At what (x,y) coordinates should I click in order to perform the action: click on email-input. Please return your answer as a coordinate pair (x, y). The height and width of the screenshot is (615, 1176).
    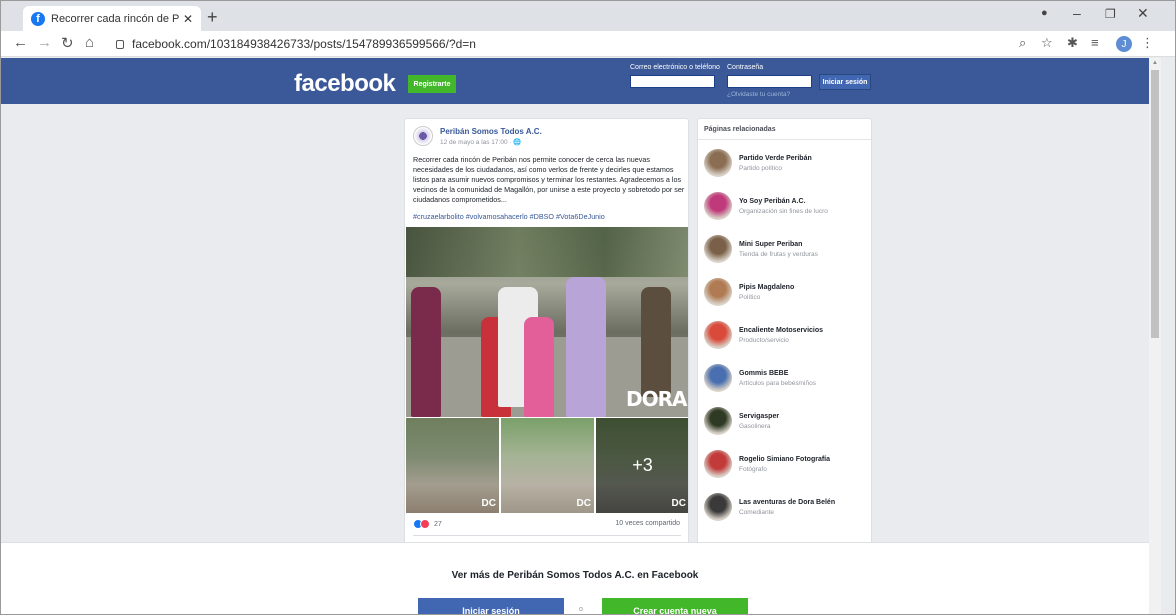
    Looking at the image, I should click on (672, 81).